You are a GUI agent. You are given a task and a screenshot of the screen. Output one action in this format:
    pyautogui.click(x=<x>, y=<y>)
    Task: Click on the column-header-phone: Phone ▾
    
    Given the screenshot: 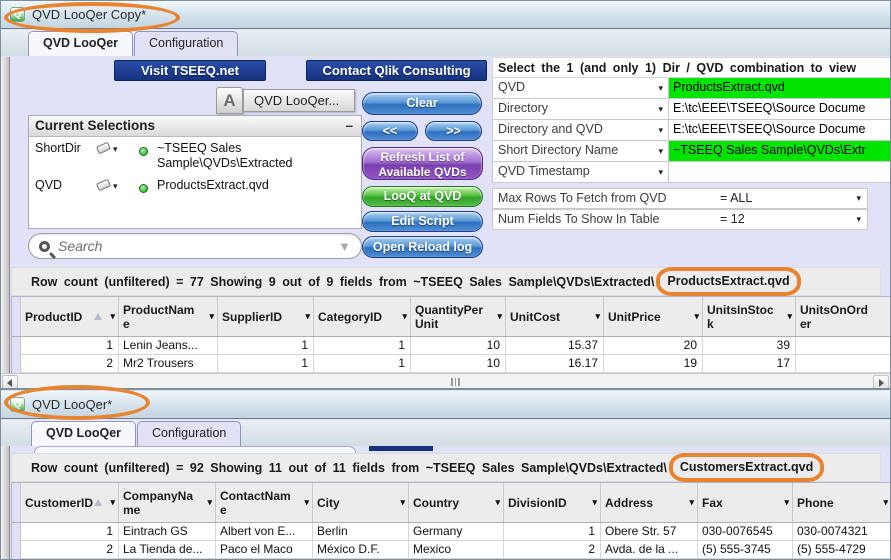 What is the action you would take?
    pyautogui.click(x=841, y=502)
    